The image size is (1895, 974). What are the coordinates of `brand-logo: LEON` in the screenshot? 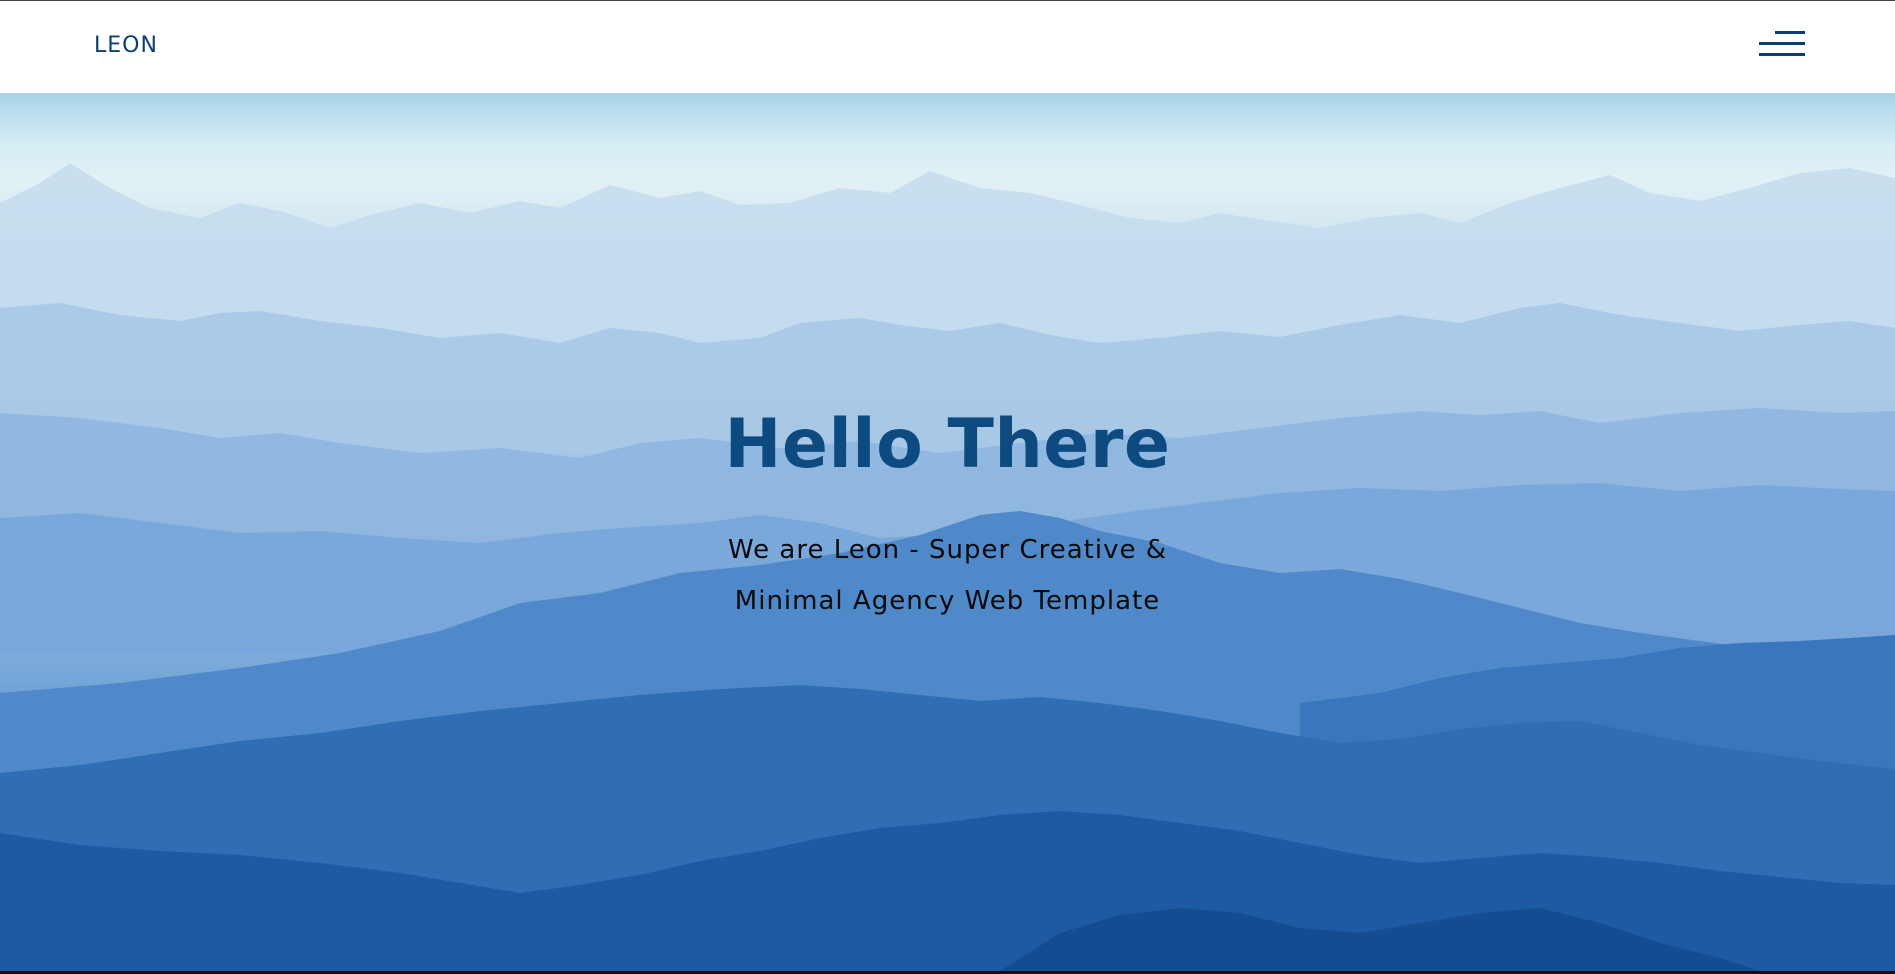 It's located at (126, 45).